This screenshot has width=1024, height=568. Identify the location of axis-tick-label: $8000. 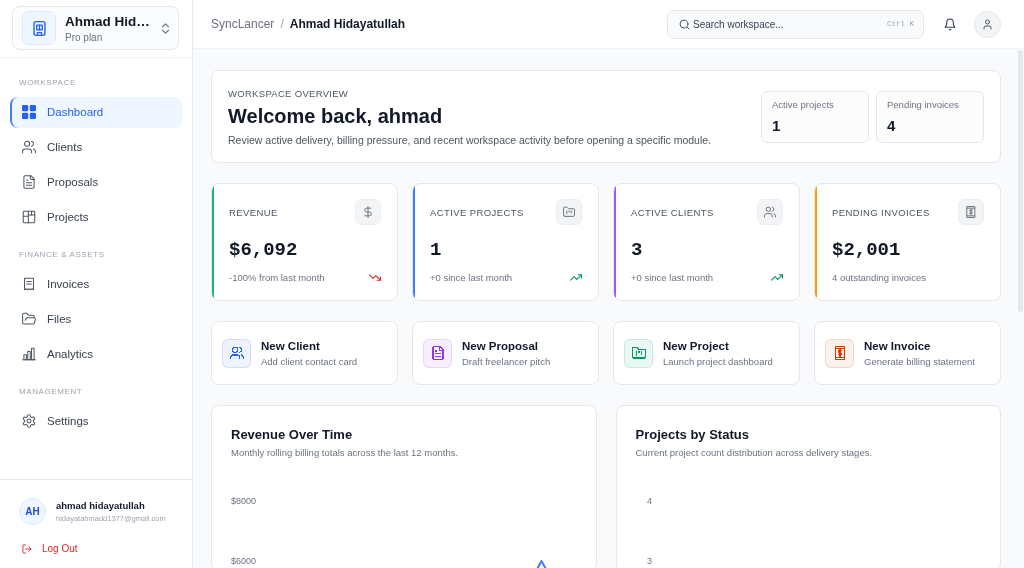
(243, 501).